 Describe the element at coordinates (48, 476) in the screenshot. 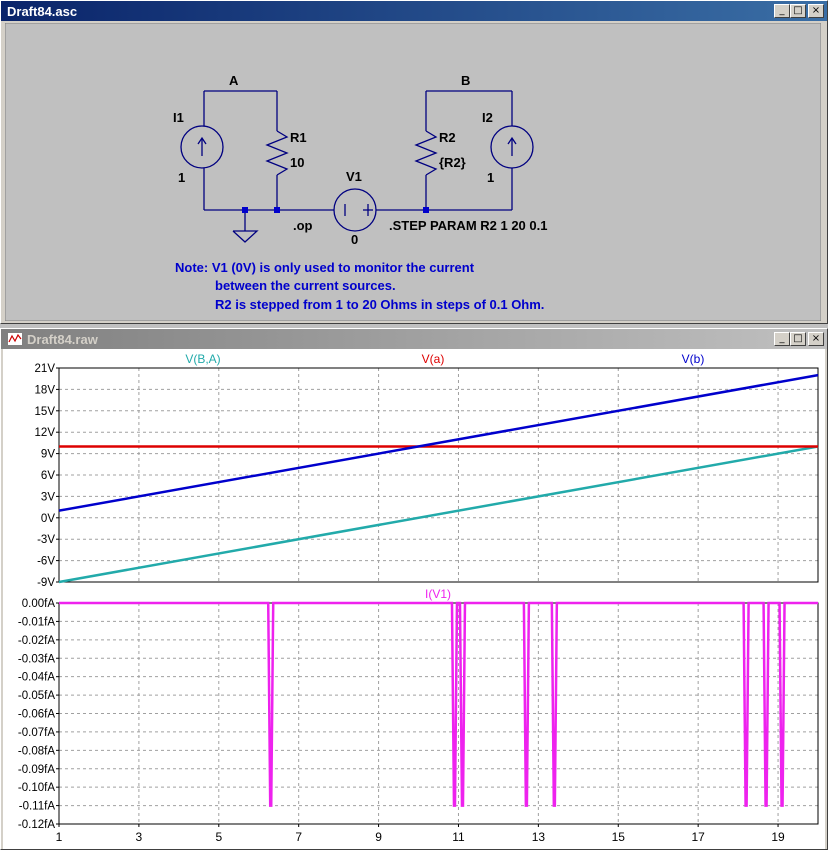

I see `y-tick-label: 6V` at that location.